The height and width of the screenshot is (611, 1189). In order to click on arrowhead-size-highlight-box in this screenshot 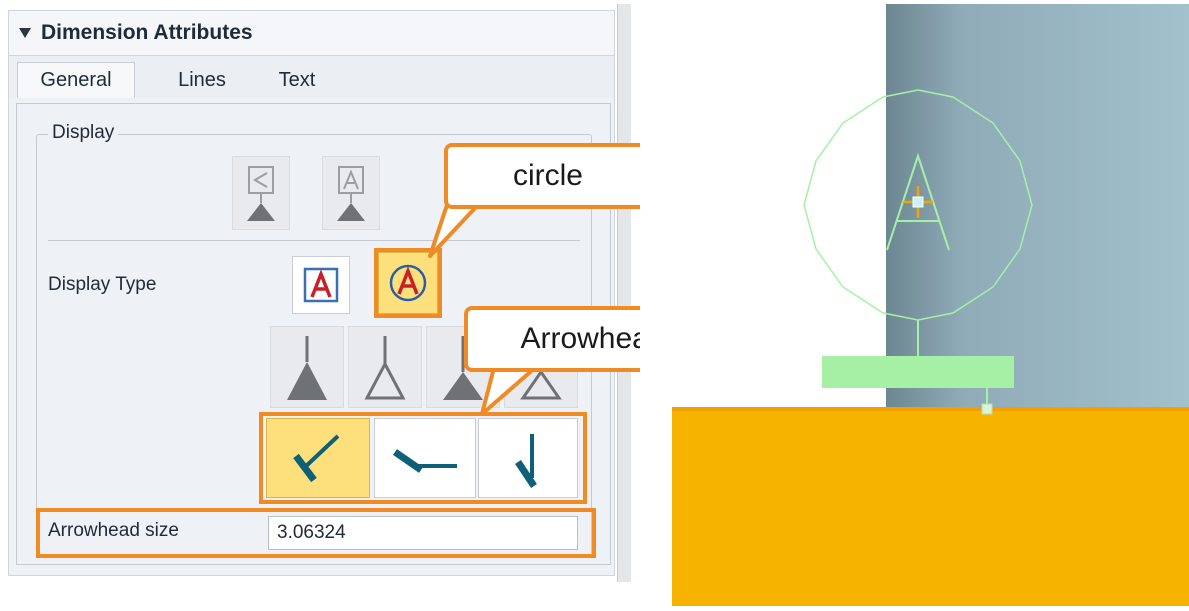, I will do `click(316, 533)`.